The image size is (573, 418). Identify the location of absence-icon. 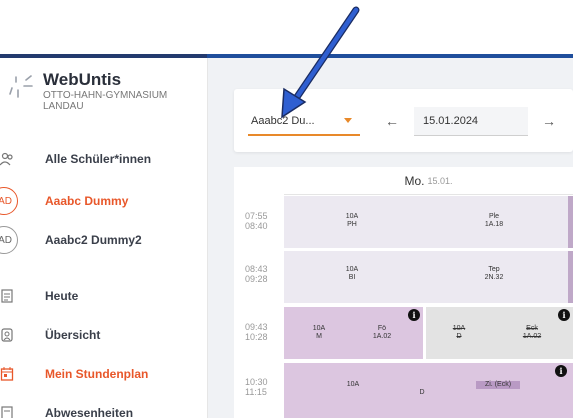
(11, 409).